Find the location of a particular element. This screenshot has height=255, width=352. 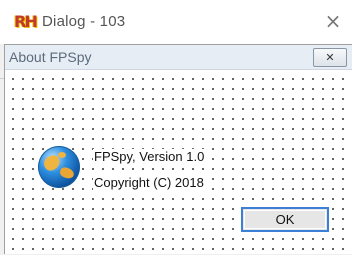

dialog-title: About FPSpy is located at coordinates (50, 57).